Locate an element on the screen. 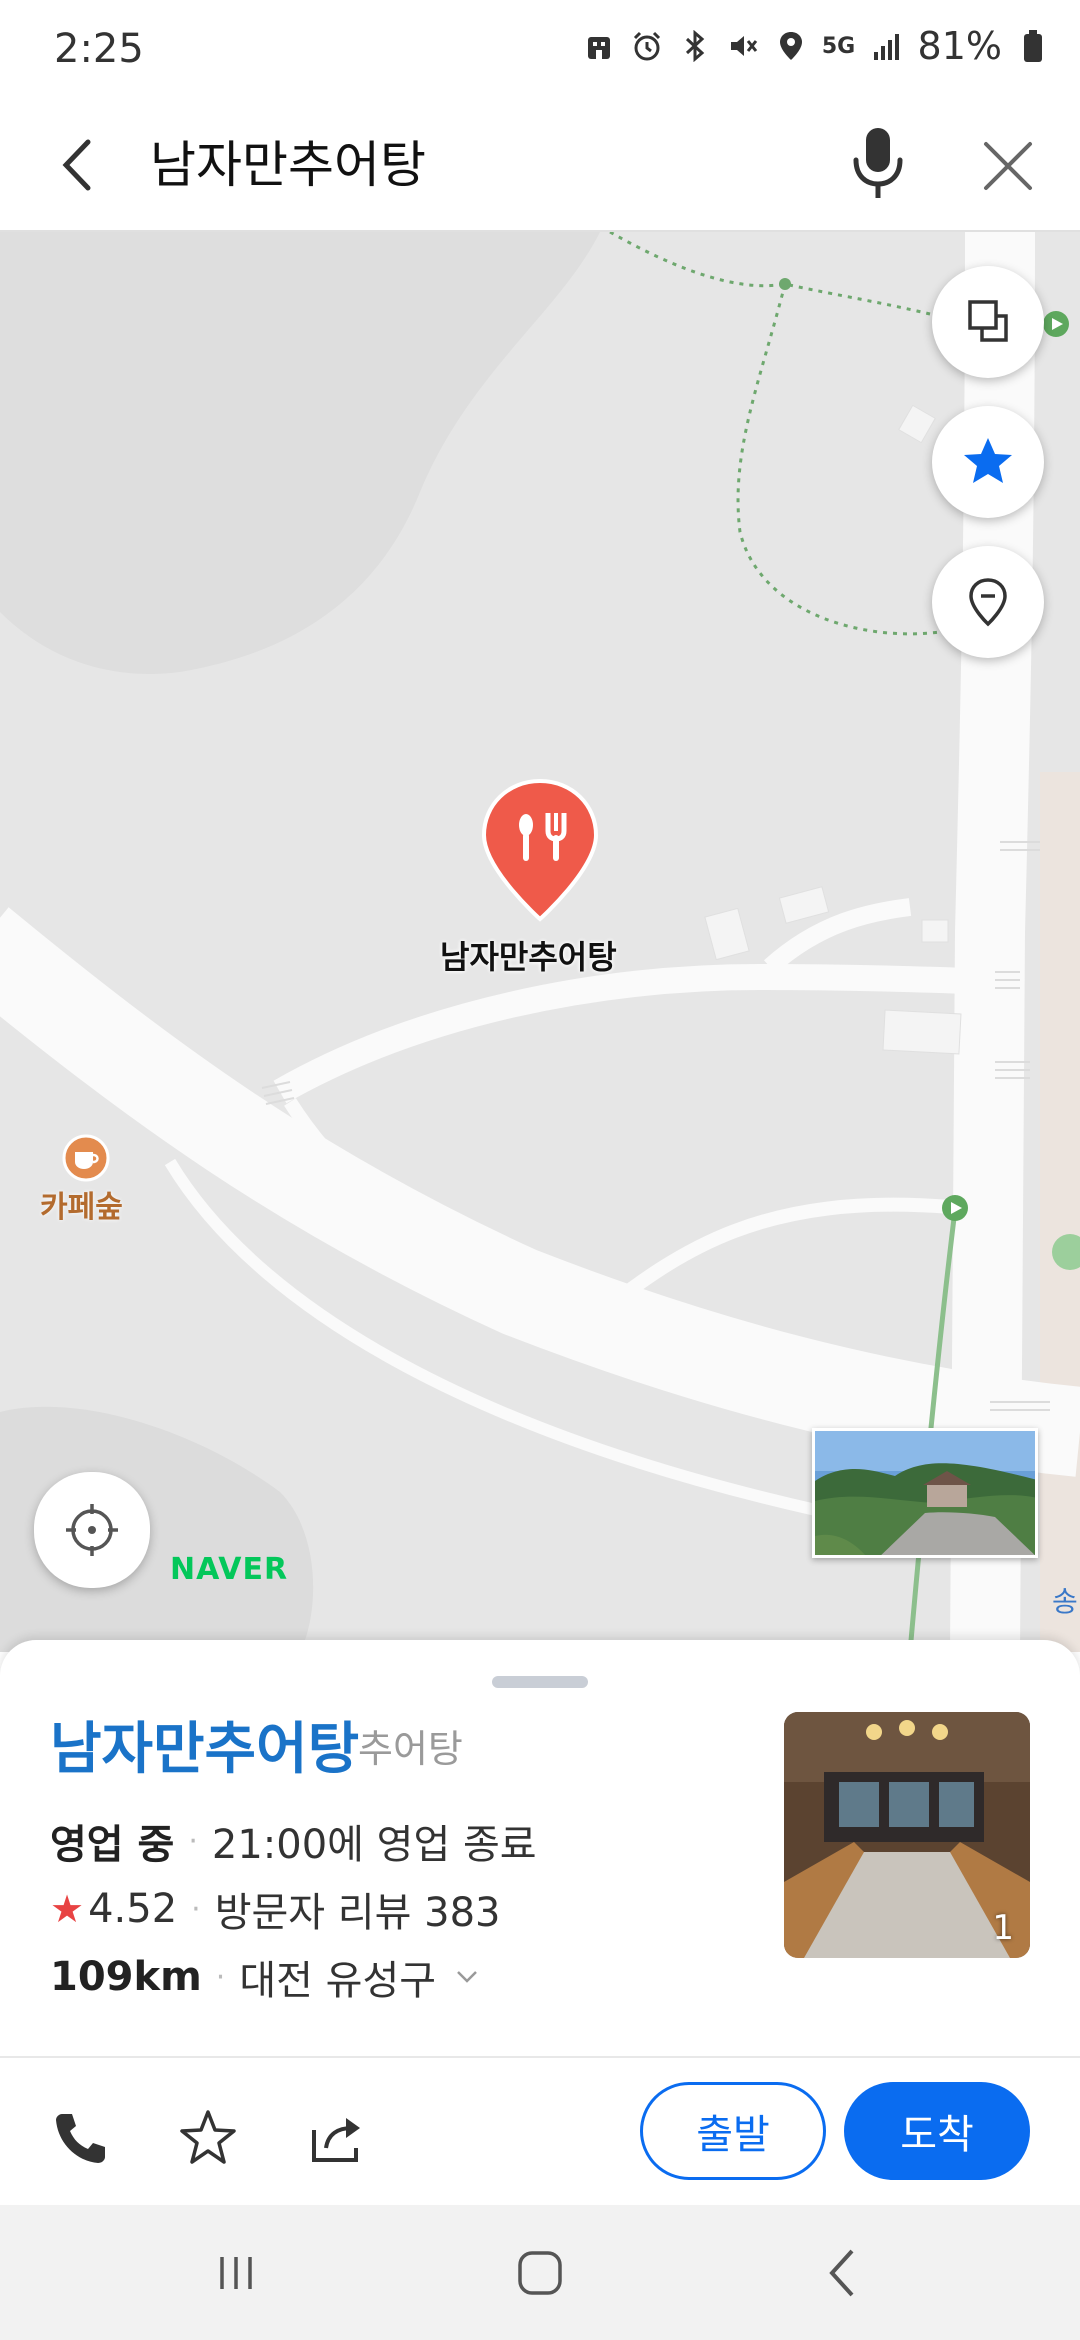  restaurant-pin is located at coordinates (540, 852).